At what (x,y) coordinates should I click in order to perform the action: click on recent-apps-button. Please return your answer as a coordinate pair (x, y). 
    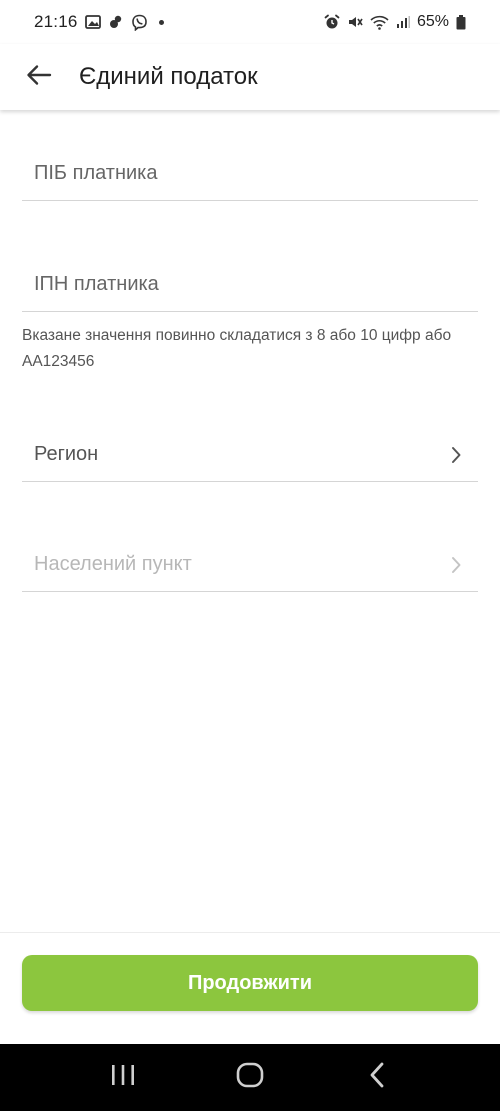
    Looking at the image, I should click on (123, 1078).